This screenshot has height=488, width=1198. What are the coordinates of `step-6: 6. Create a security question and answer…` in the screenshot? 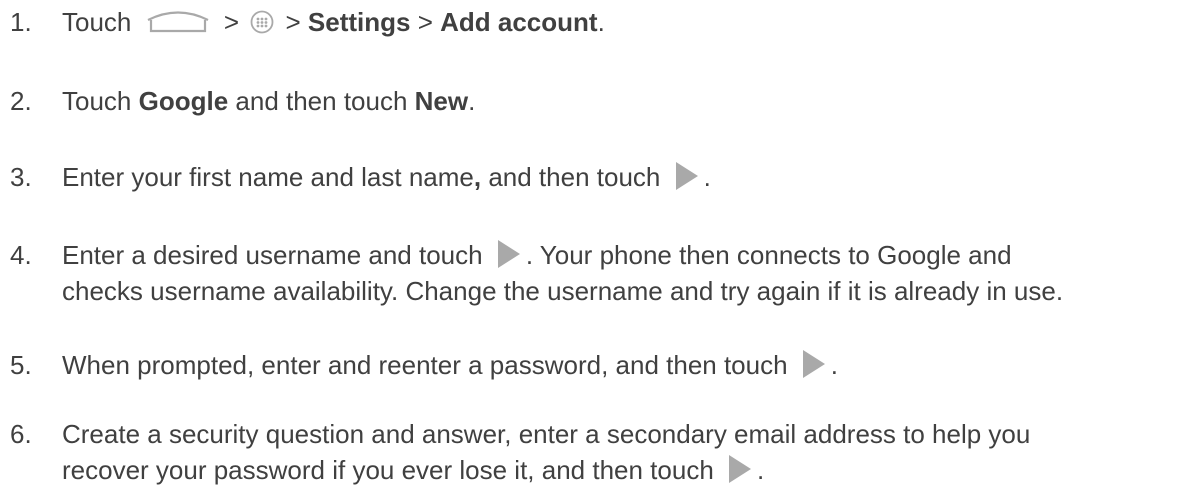 It's located at (515, 452).